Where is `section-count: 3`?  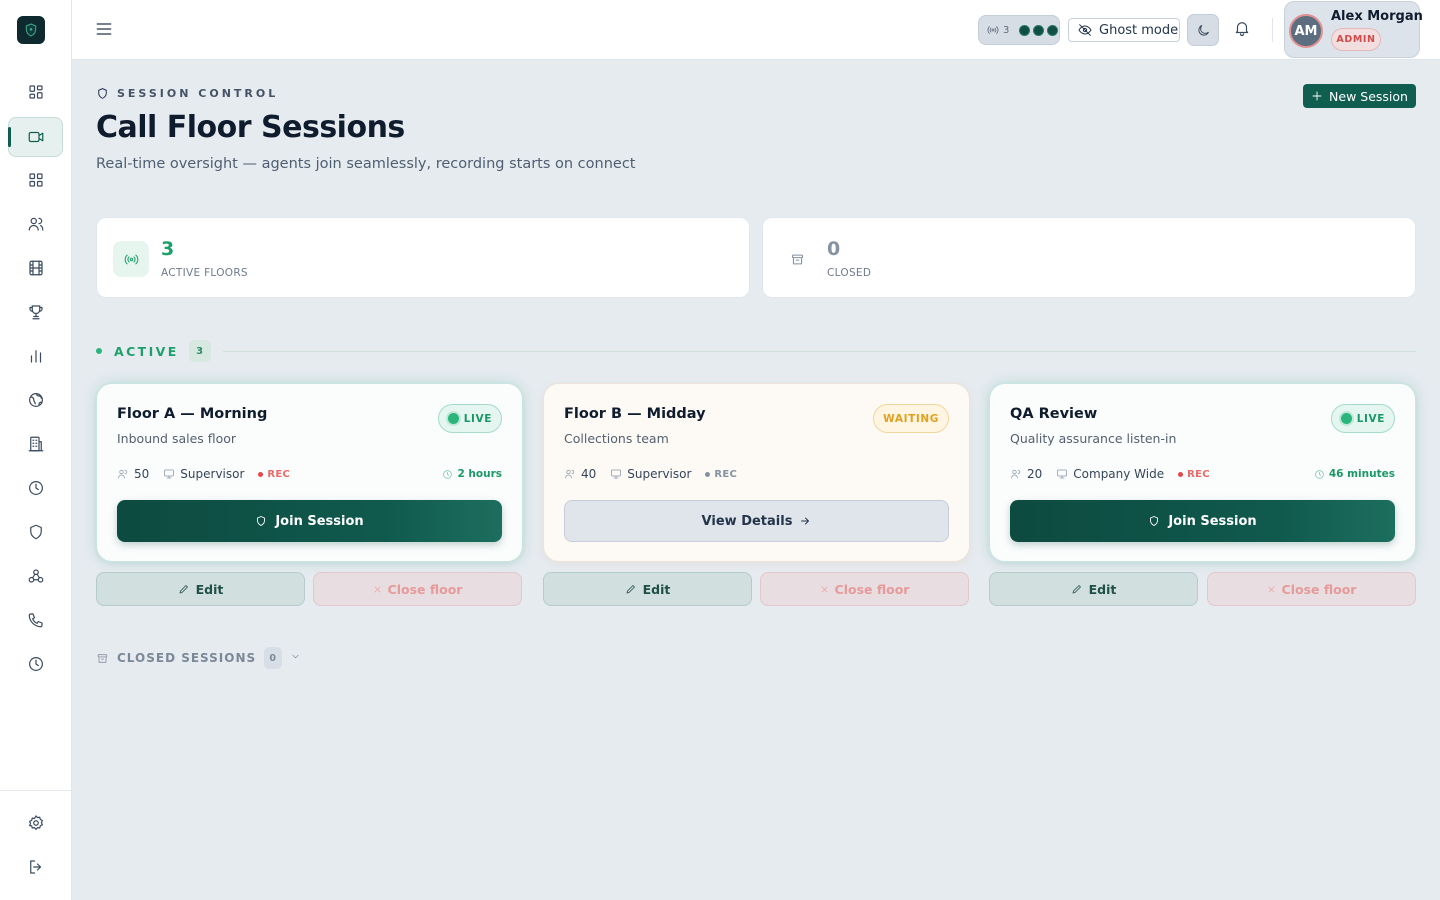 section-count: 3 is located at coordinates (199, 351).